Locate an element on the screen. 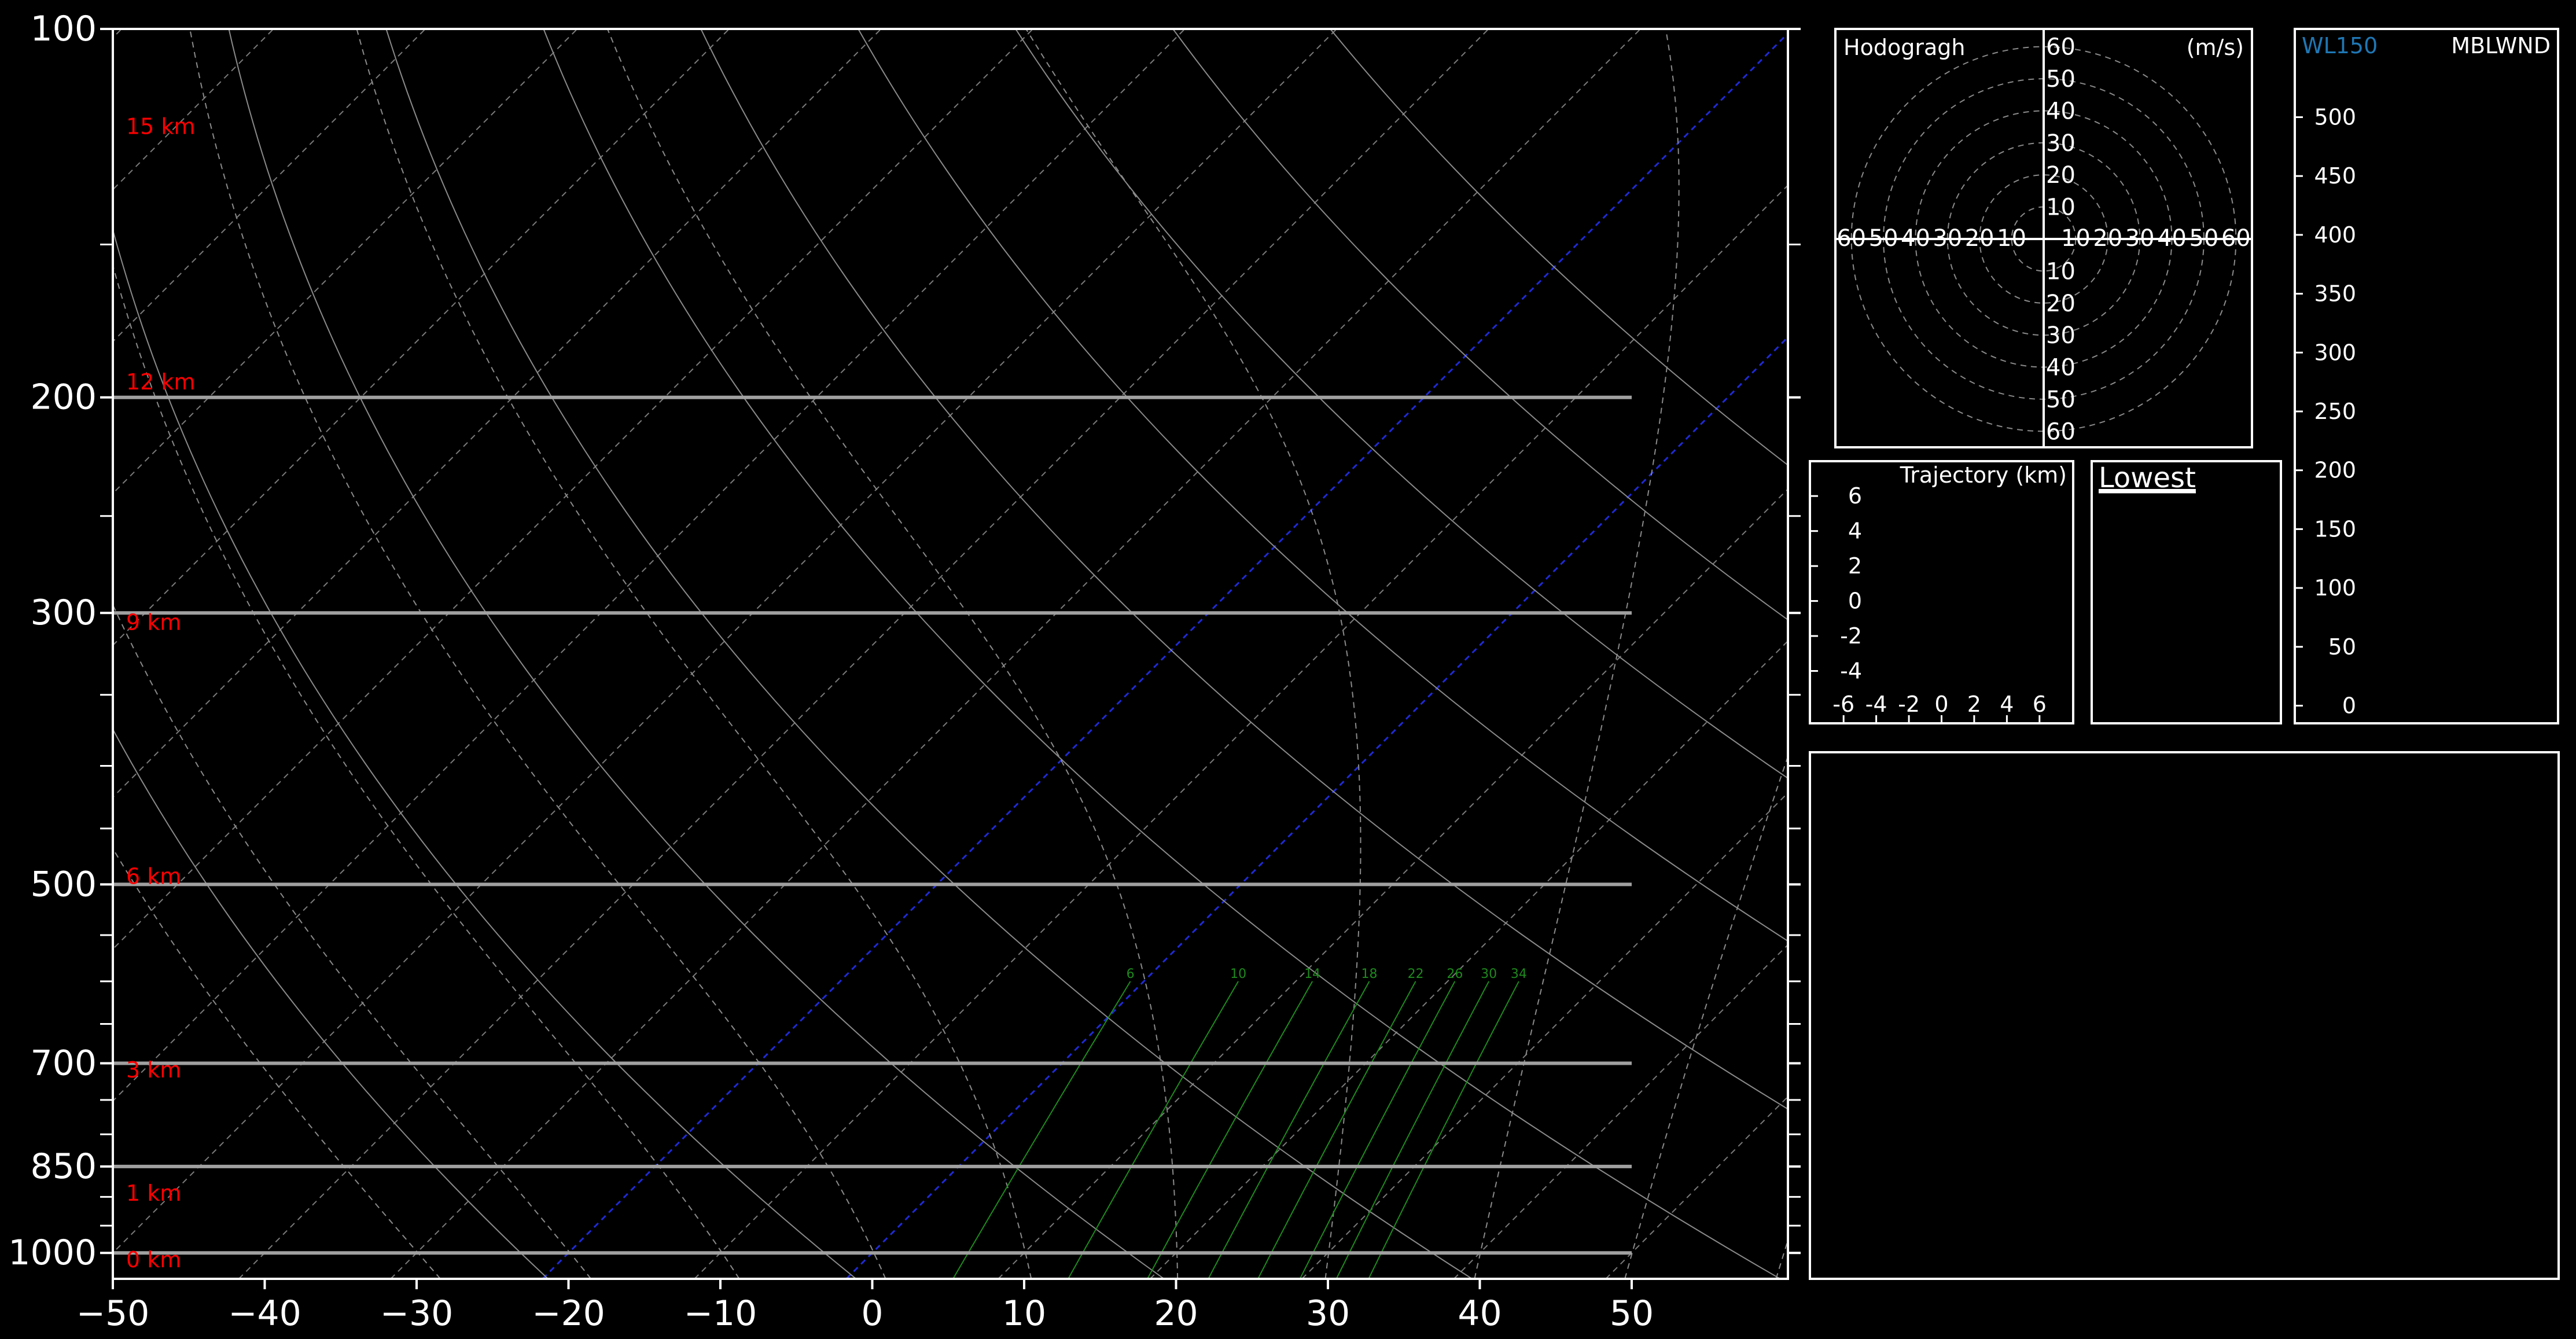 Image resolution: width=2576 pixels, height=1339 pixels. pressure-tick-label: 1000 is located at coordinates (52, 1253).